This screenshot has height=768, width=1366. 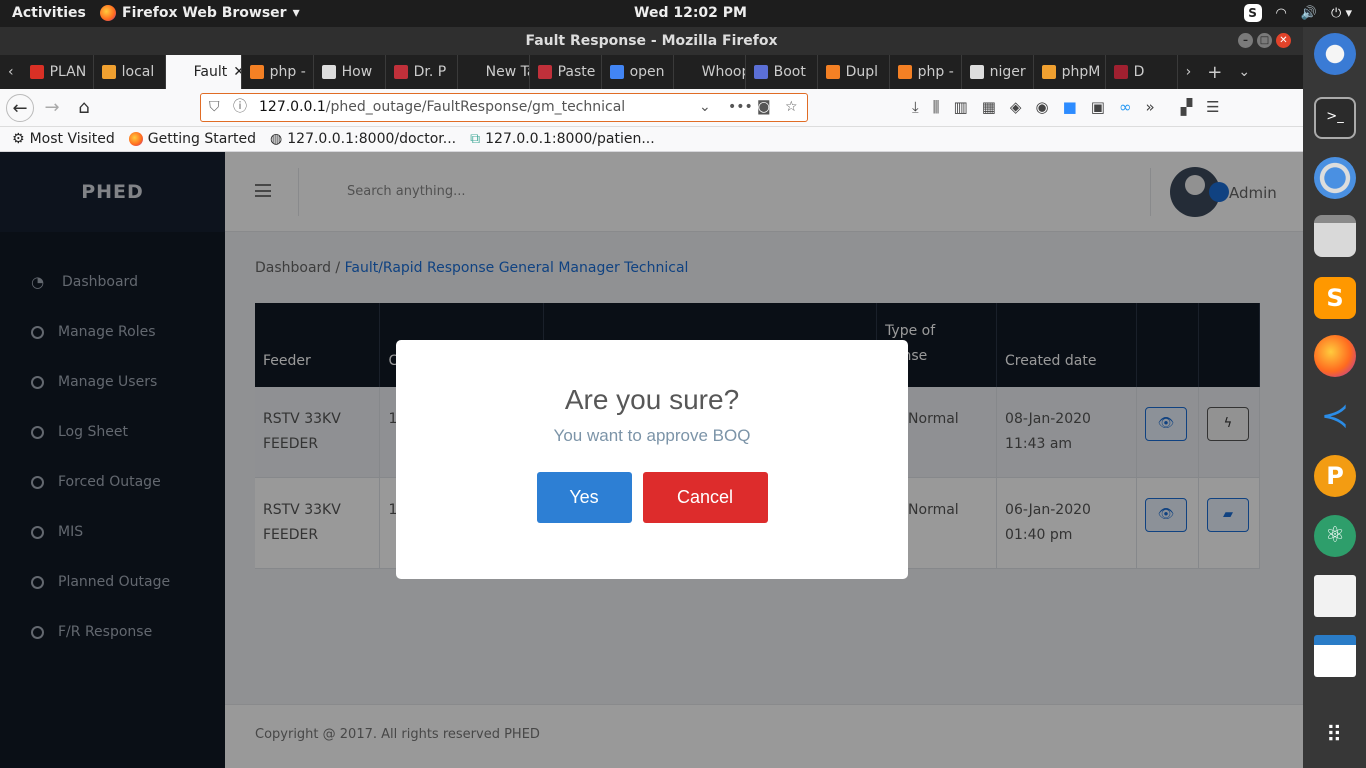 I want to click on tab-1: local, so click(x=130, y=72).